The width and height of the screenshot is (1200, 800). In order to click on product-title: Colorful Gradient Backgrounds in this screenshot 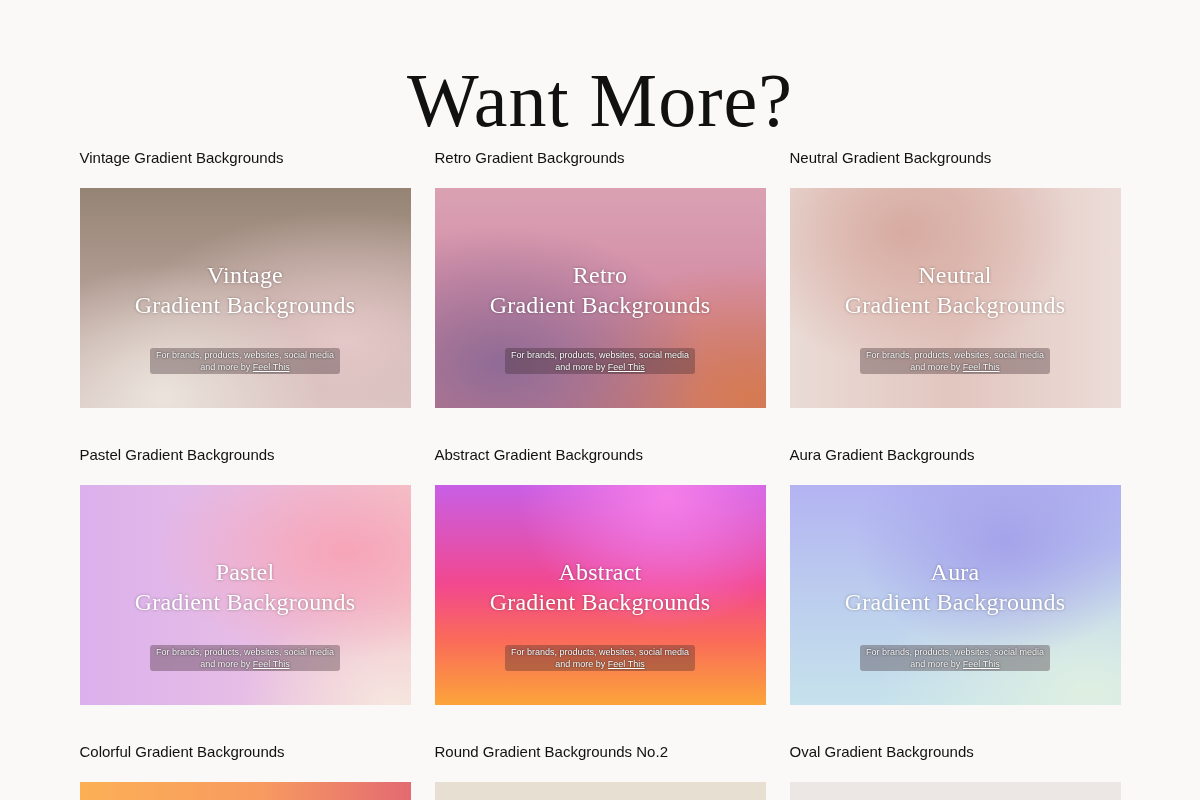, I will do `click(245, 751)`.